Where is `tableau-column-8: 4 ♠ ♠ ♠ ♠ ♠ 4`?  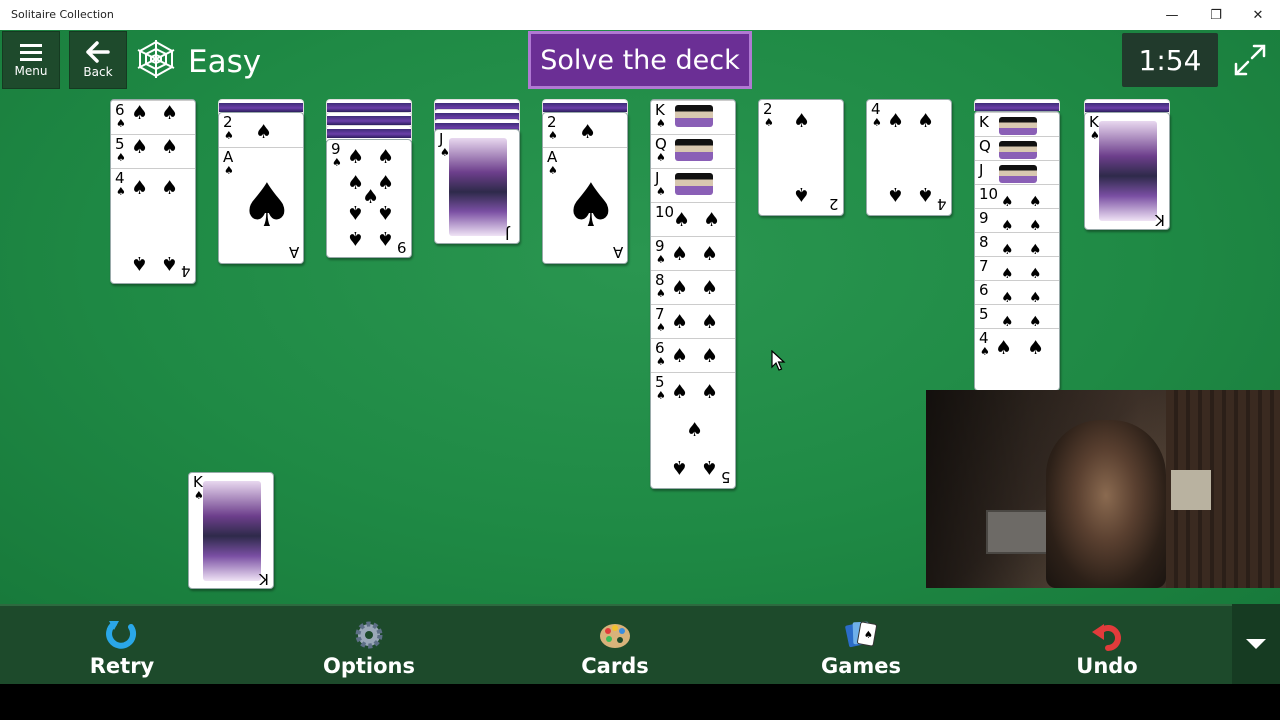
tableau-column-8: 4 ♠ ♠ ♠ ♠ ♠ 4 is located at coordinates (909, 157).